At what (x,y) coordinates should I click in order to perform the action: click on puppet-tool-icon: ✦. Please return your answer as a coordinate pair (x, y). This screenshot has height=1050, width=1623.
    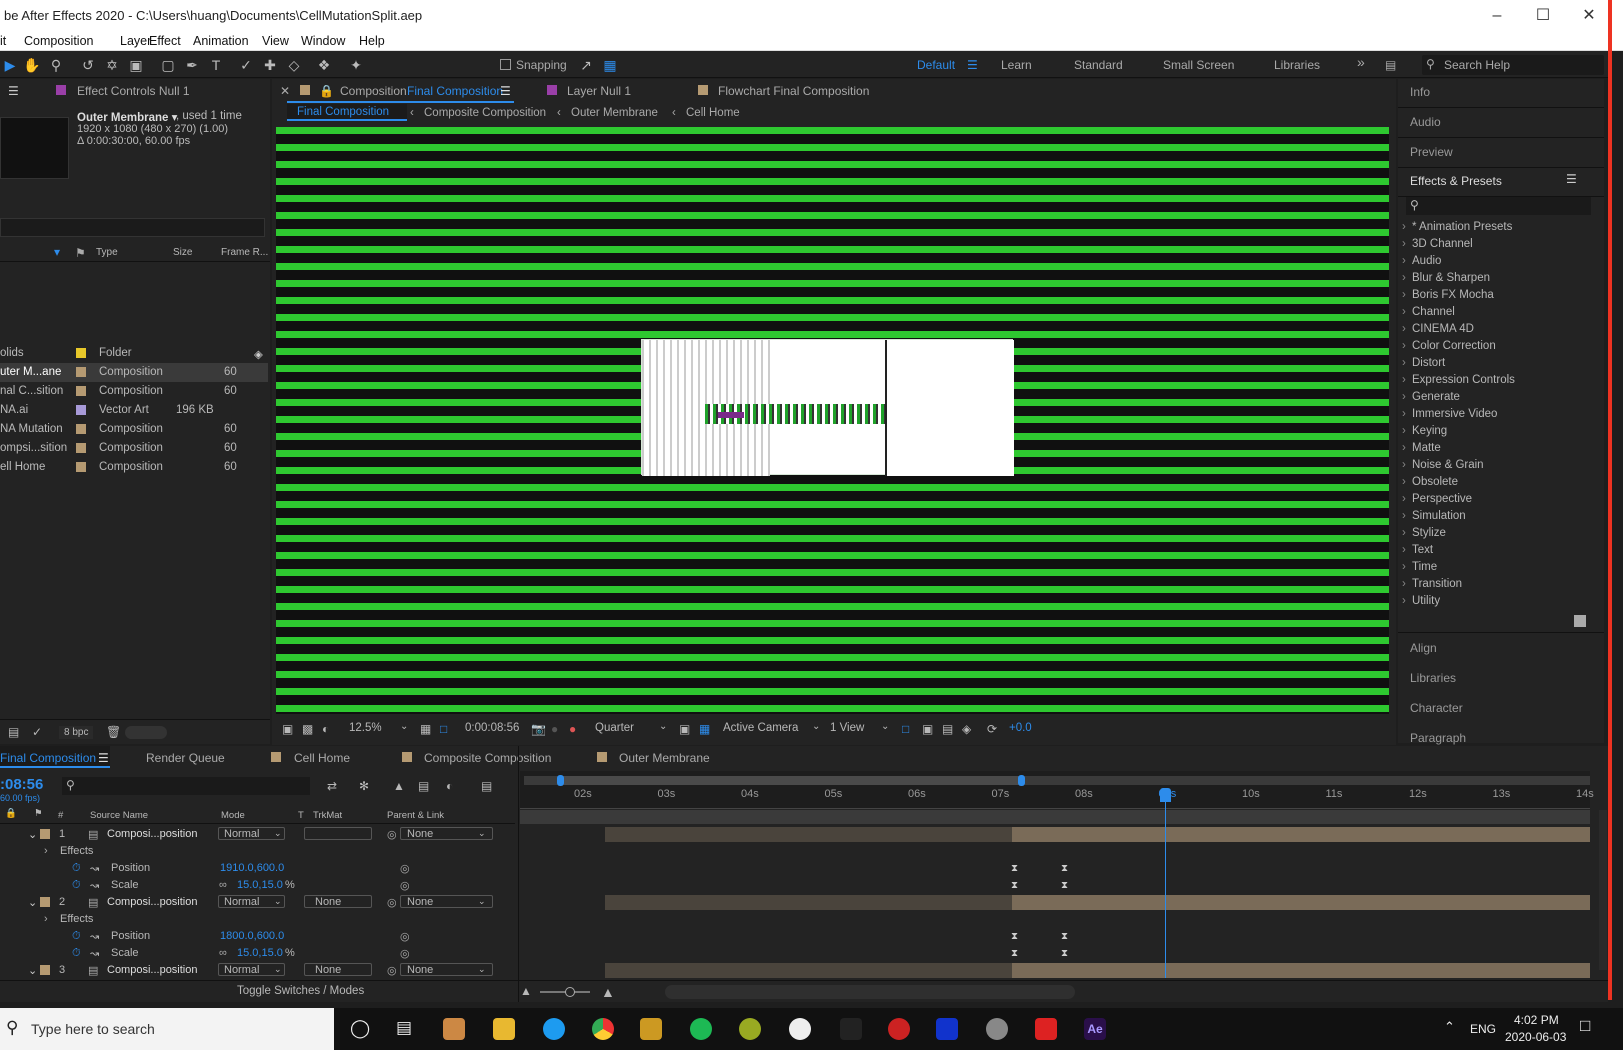
    Looking at the image, I should click on (356, 65).